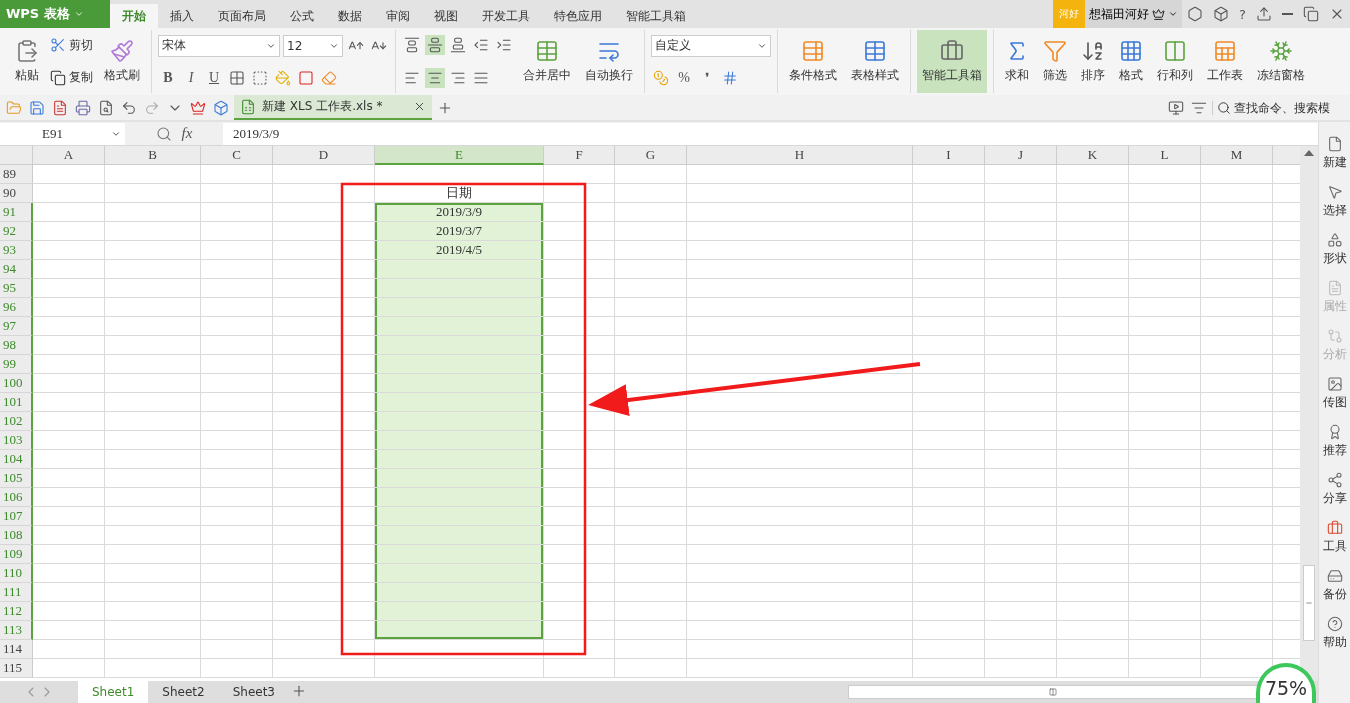  What do you see at coordinates (237, 155) in the screenshot?
I see `column-header: C` at bounding box center [237, 155].